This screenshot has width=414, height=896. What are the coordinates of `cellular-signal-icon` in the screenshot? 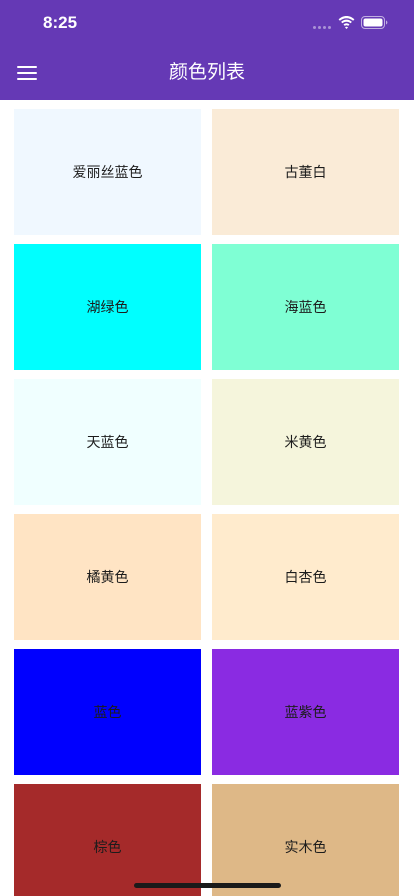 It's located at (323, 28).